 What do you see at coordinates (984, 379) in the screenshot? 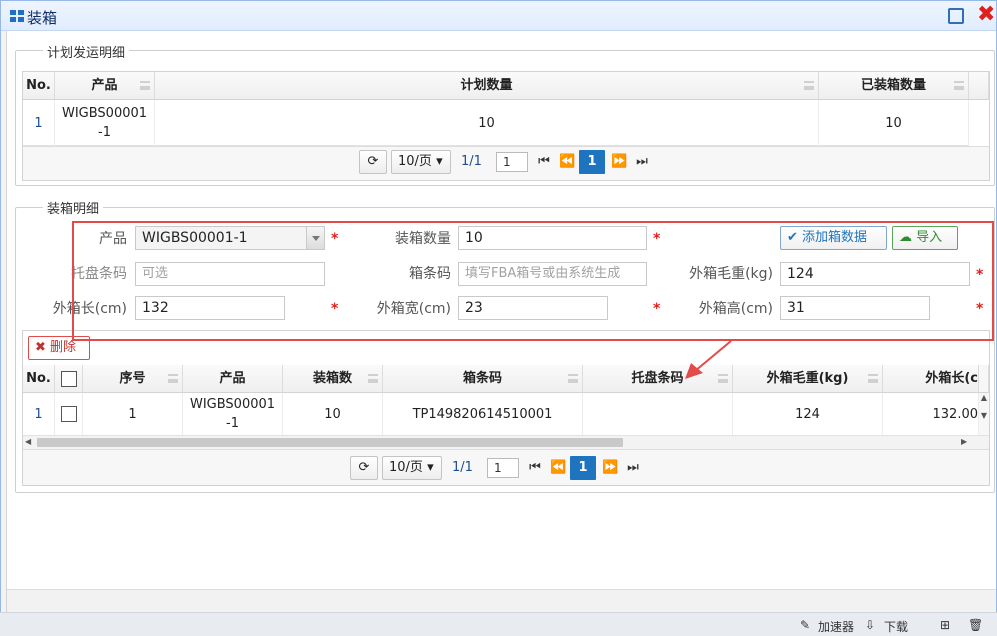
I see `scrollbar-track-vertical` at bounding box center [984, 379].